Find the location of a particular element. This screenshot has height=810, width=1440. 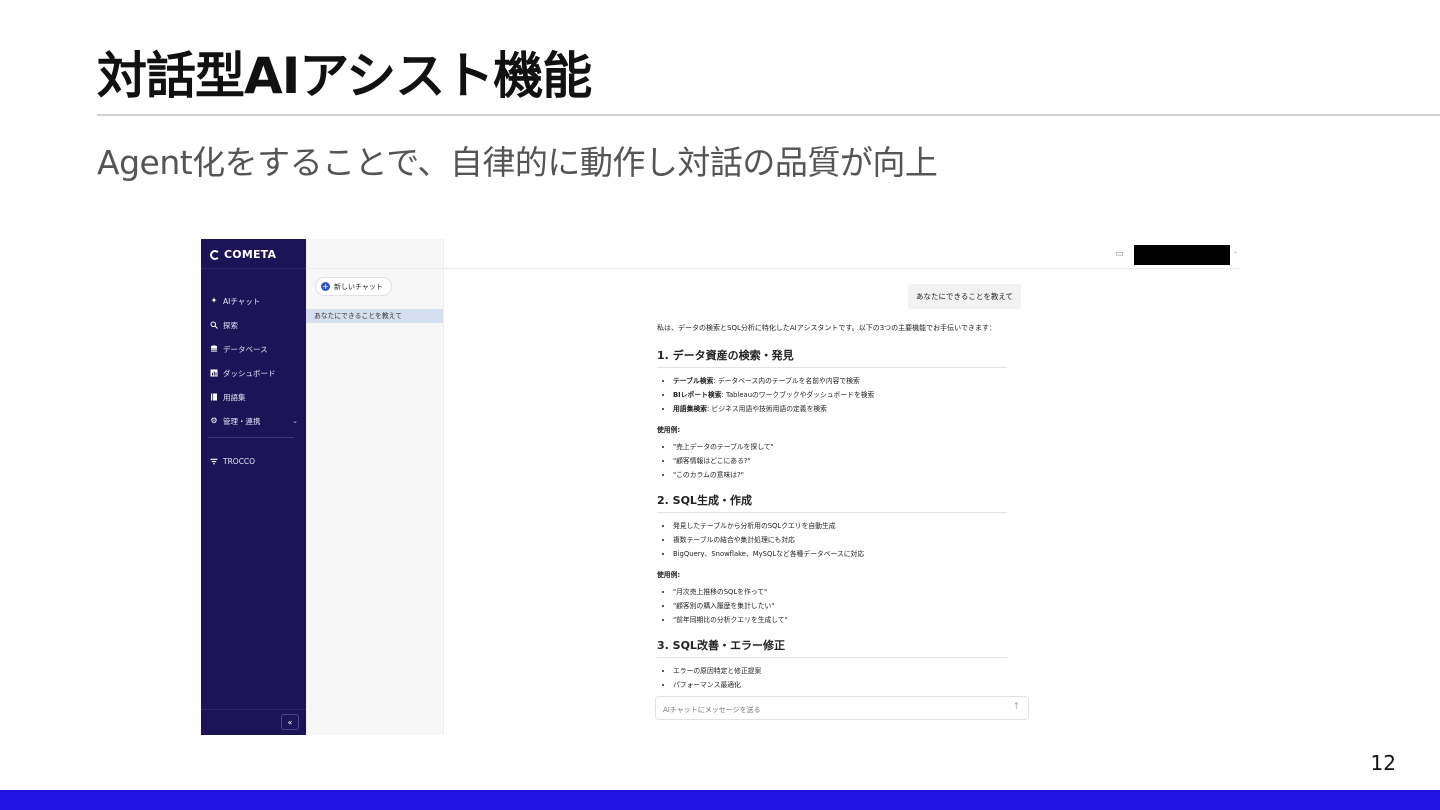

account-selector is located at coordinates (1182, 255).